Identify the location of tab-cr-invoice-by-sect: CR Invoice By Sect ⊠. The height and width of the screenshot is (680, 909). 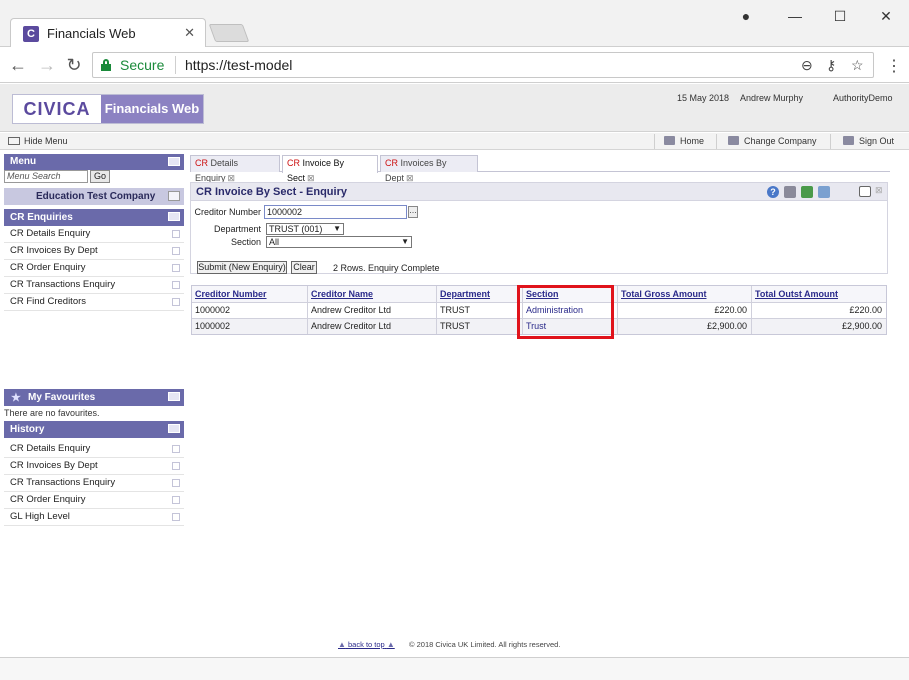
(330, 169).